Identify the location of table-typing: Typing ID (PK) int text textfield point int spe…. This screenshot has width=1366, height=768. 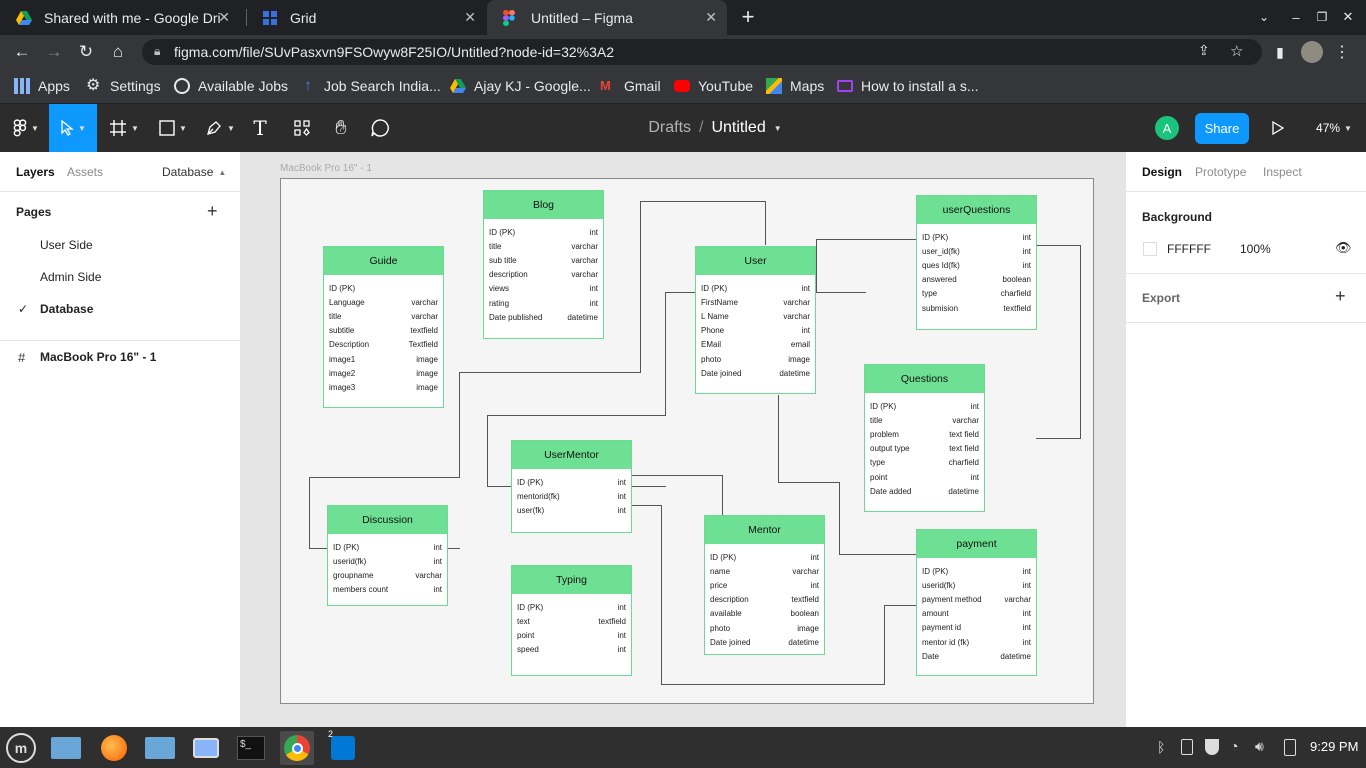
(571, 620).